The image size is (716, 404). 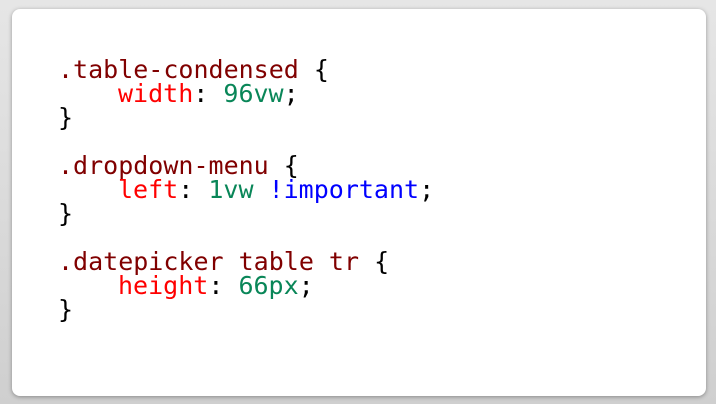 I want to click on rule-1-close-brace: }, so click(x=66, y=117).